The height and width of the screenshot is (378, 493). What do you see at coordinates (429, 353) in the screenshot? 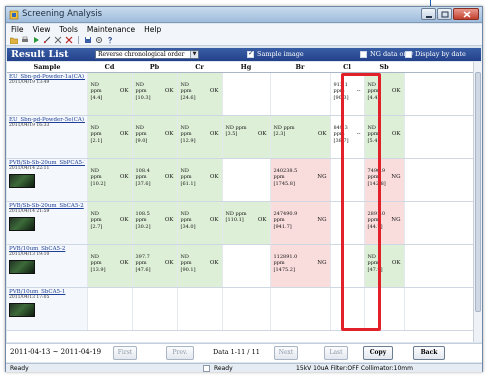
I see `back-button: Back` at bounding box center [429, 353].